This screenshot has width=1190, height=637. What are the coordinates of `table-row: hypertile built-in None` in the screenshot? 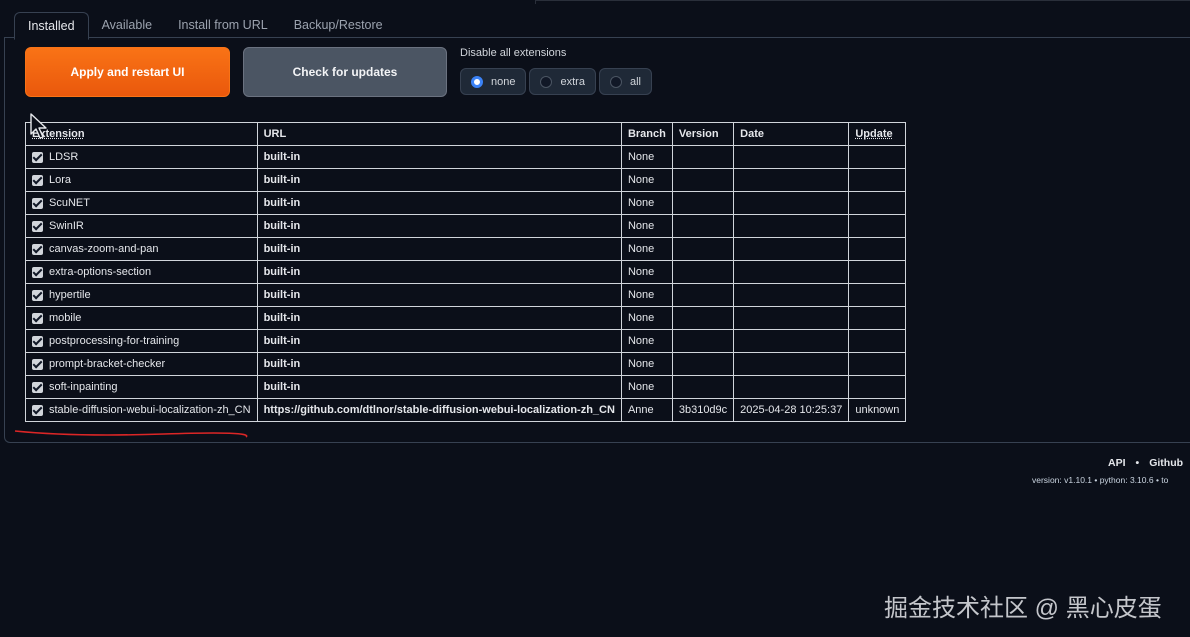 It's located at (466, 295).